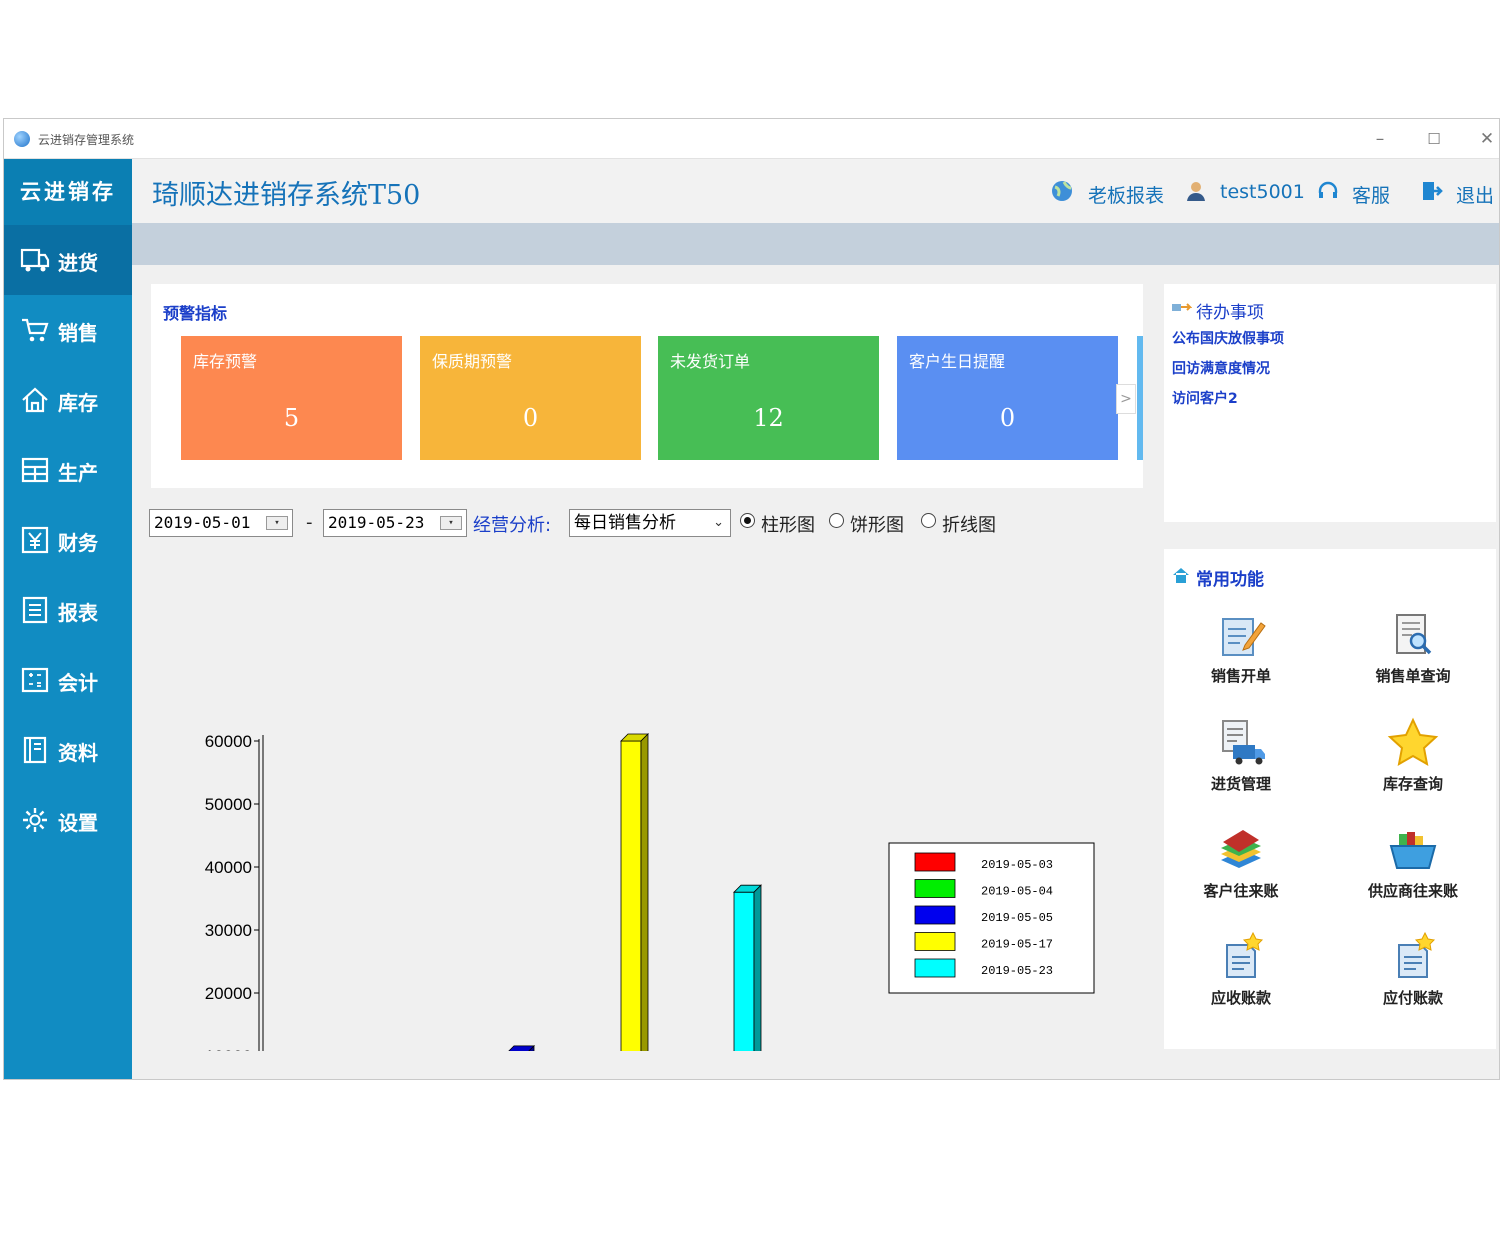 The width and height of the screenshot is (1500, 1233). I want to click on sidebar-item-sales: 销售, so click(68, 330).